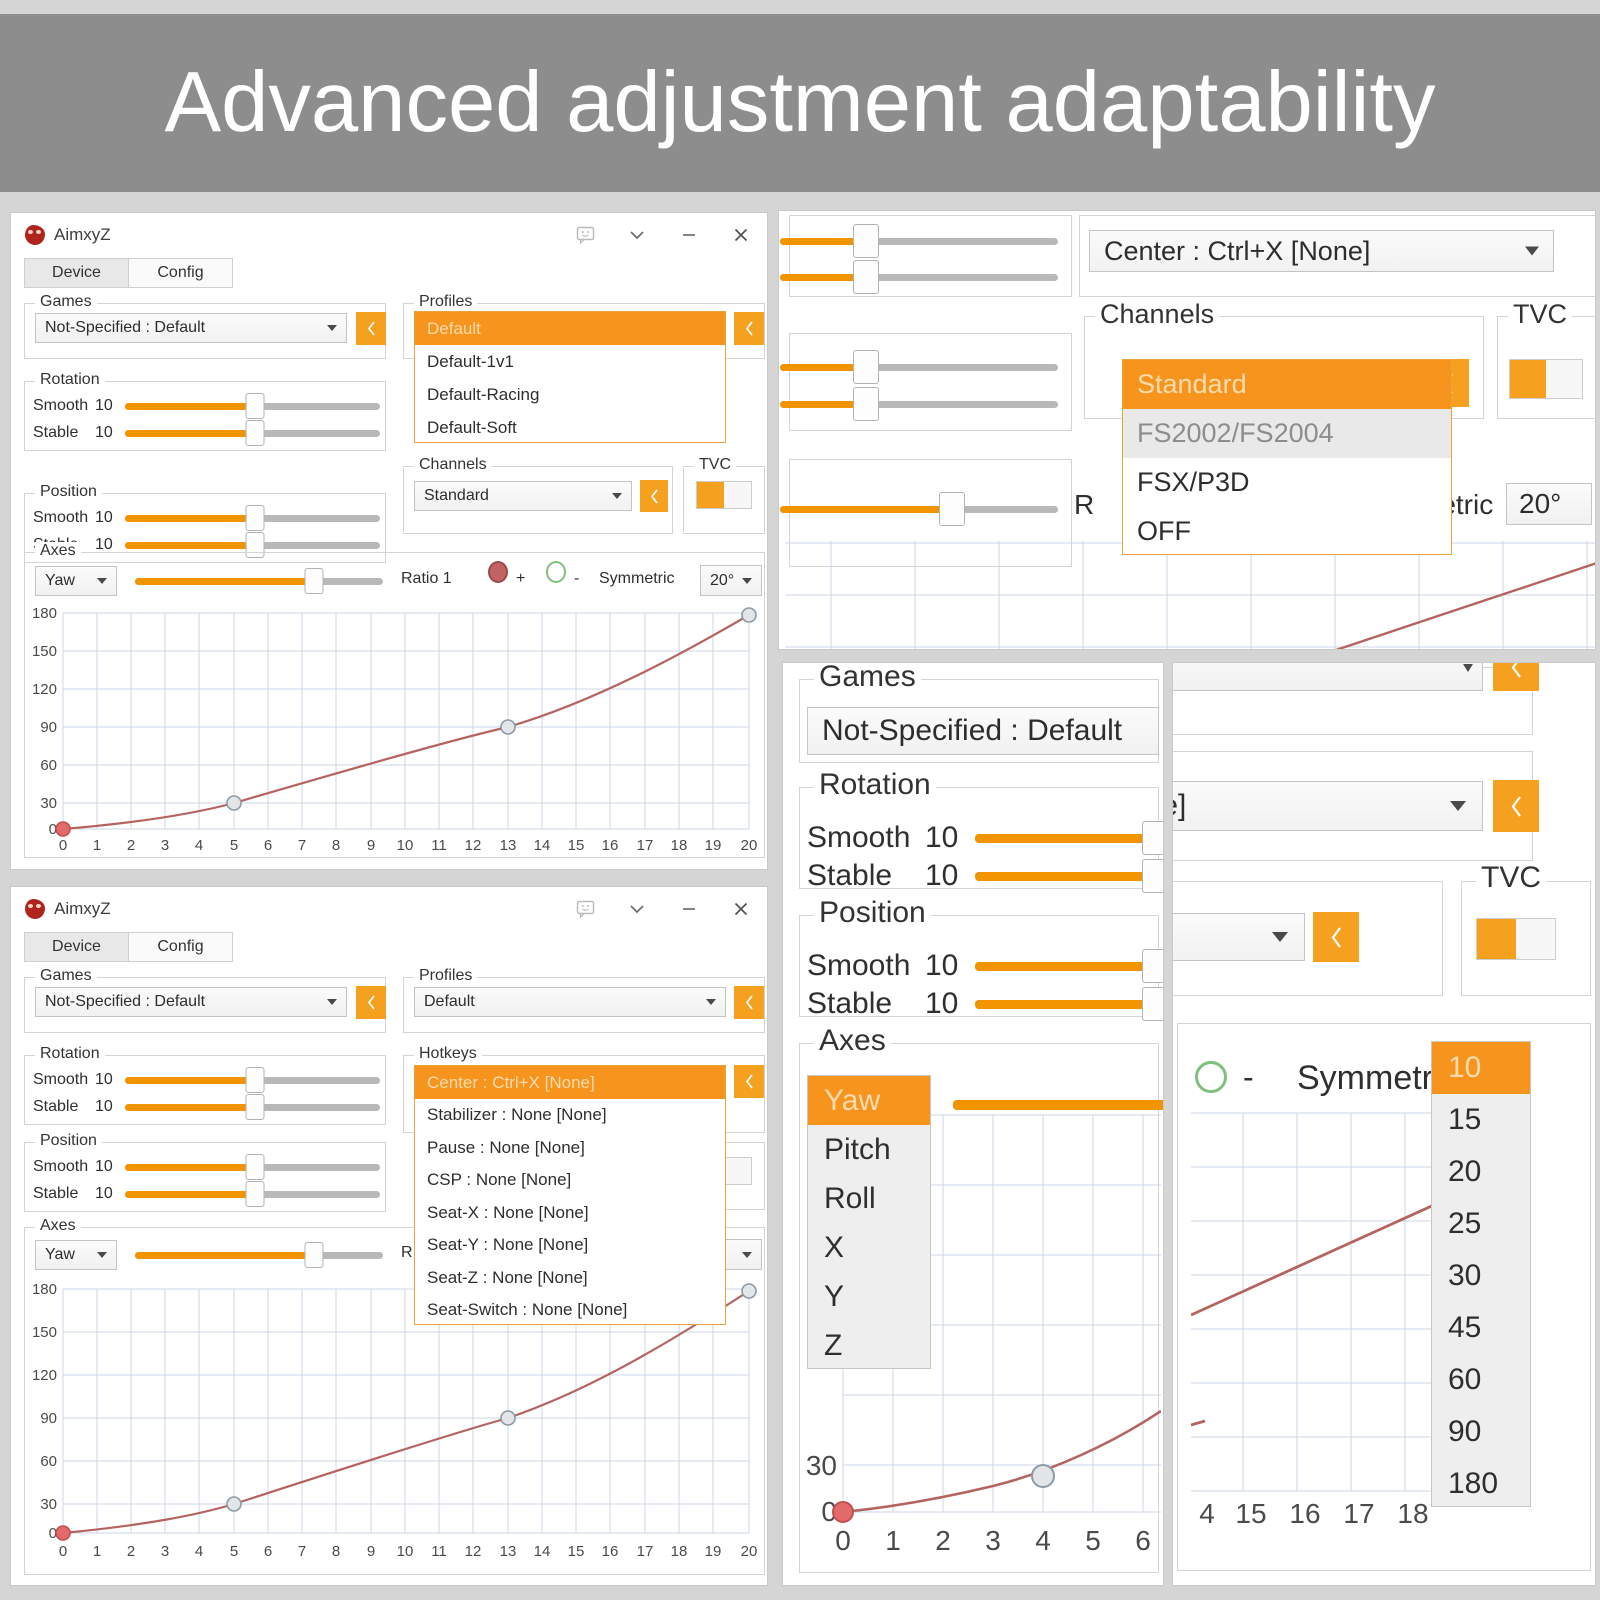 Image resolution: width=1600 pixels, height=1600 pixels. What do you see at coordinates (570, 328) in the screenshot?
I see `profiles-option: Default` at bounding box center [570, 328].